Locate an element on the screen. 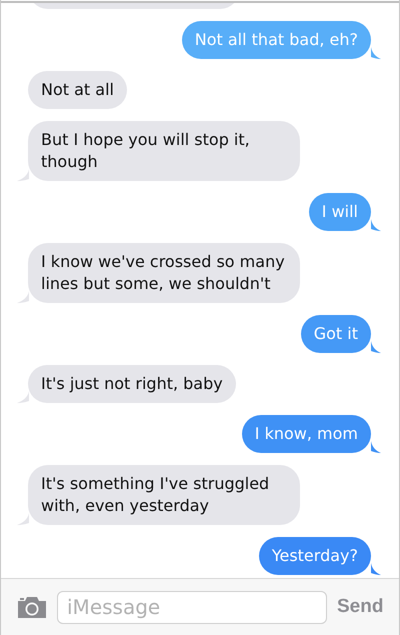  message-field: iMessage is located at coordinates (192, 607).